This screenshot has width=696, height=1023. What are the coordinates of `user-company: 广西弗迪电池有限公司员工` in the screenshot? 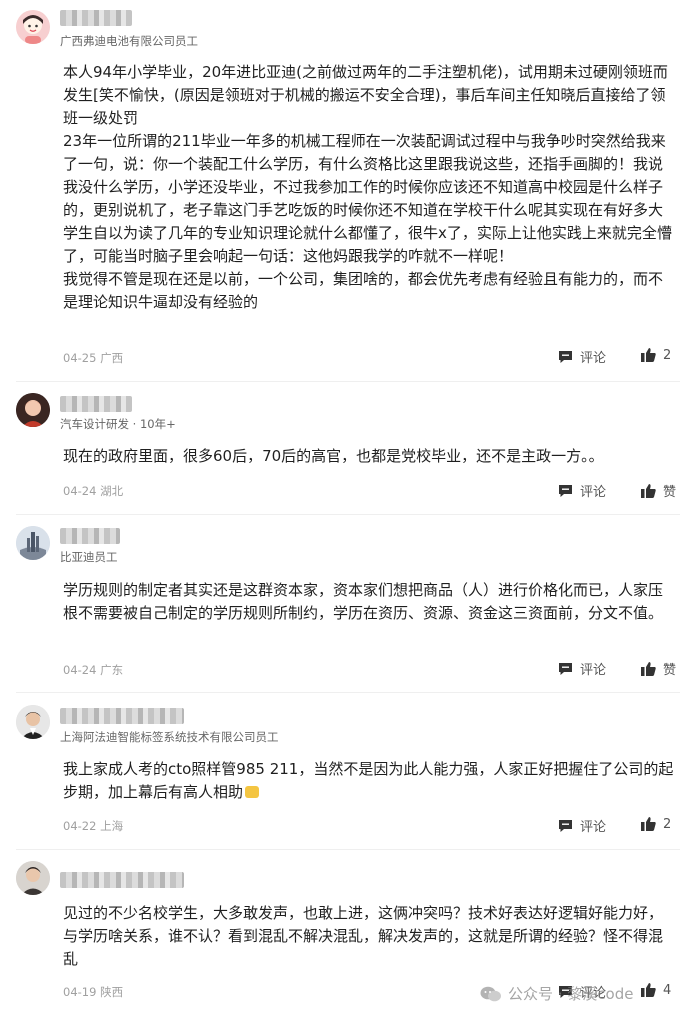 It's located at (129, 41).